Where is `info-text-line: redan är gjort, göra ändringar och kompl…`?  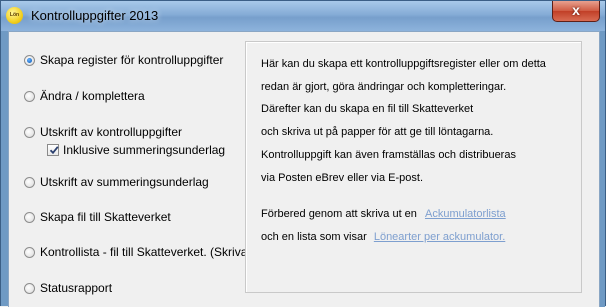
info-text-line: redan är gjort, göra ändringar och kompl… is located at coordinates (384, 87).